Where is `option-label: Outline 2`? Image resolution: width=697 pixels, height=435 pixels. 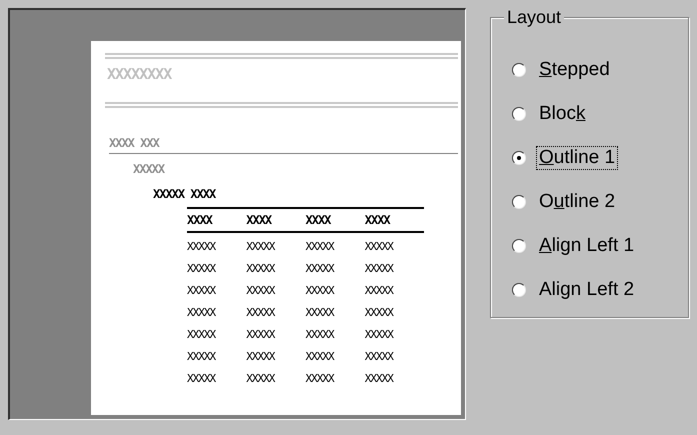 option-label: Outline 2 is located at coordinates (577, 202).